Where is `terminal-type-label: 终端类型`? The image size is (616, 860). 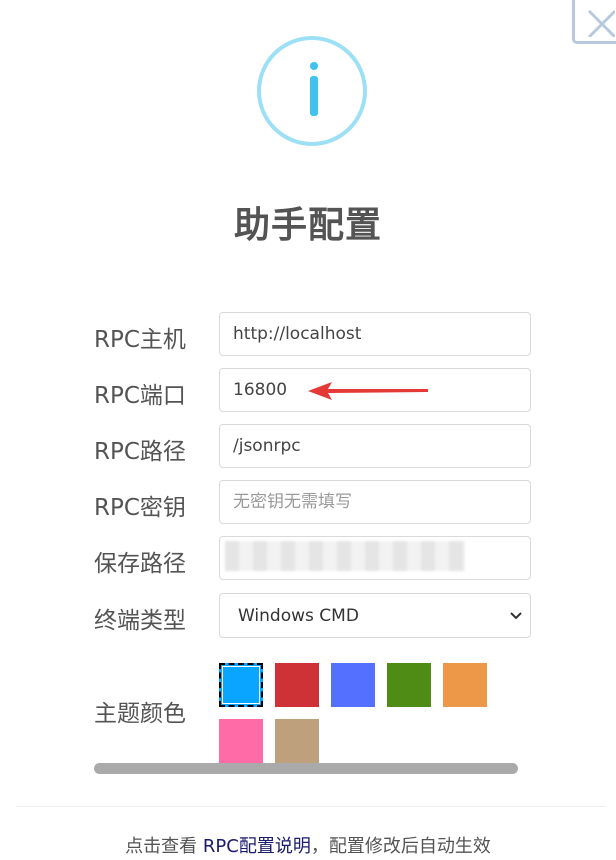 terminal-type-label: 终端类型 is located at coordinates (140, 621).